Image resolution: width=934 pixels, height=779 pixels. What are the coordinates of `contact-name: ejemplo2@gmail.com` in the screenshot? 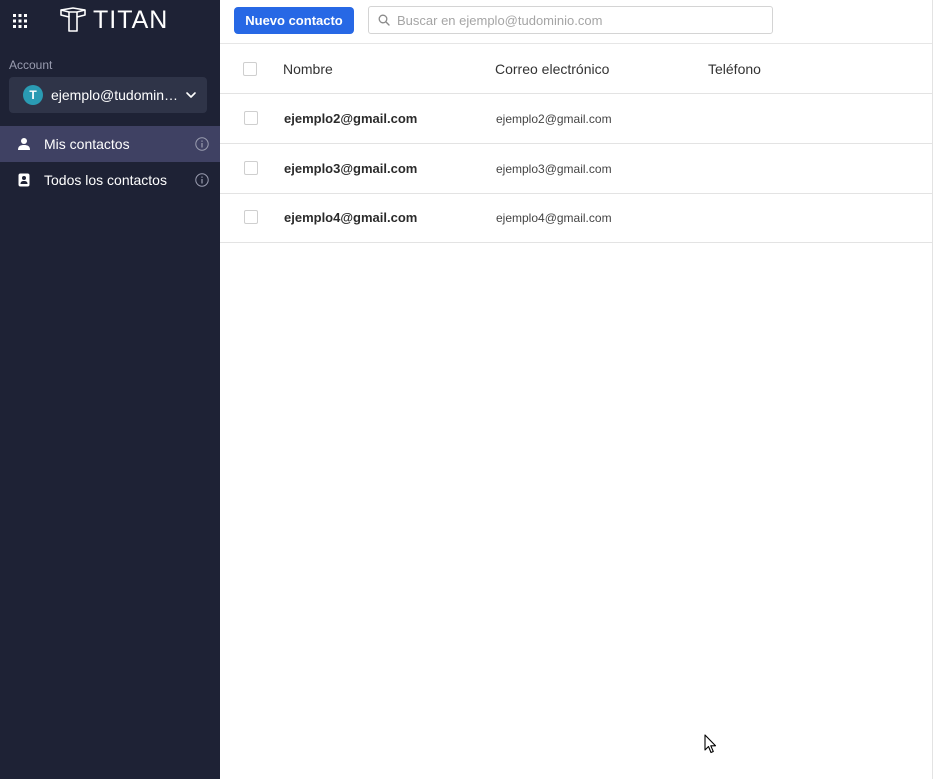 It's located at (351, 118).